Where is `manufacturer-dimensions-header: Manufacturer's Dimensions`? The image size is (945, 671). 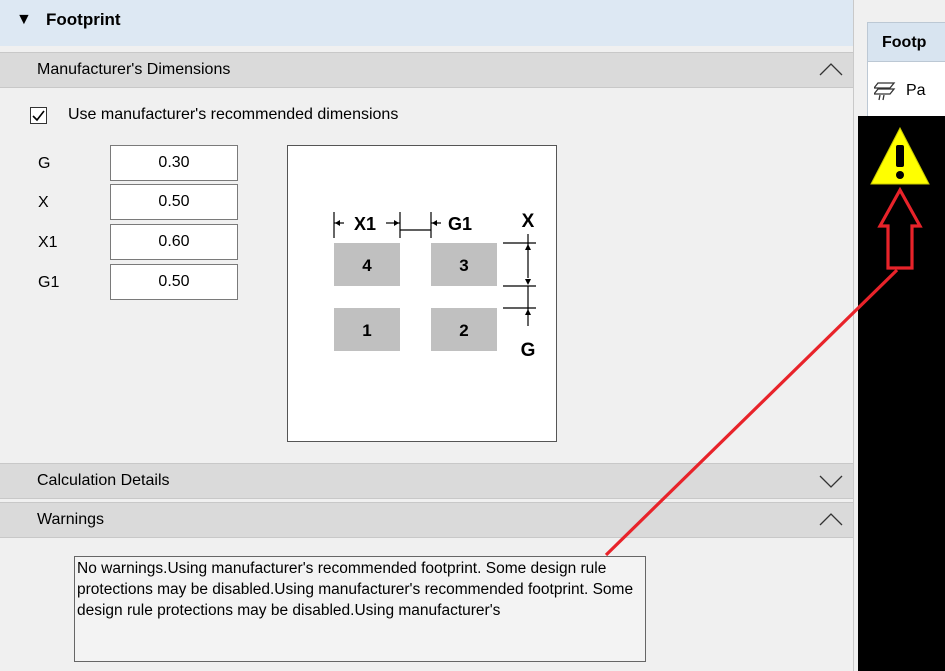 manufacturer-dimensions-header: Manufacturer's Dimensions is located at coordinates (426, 70).